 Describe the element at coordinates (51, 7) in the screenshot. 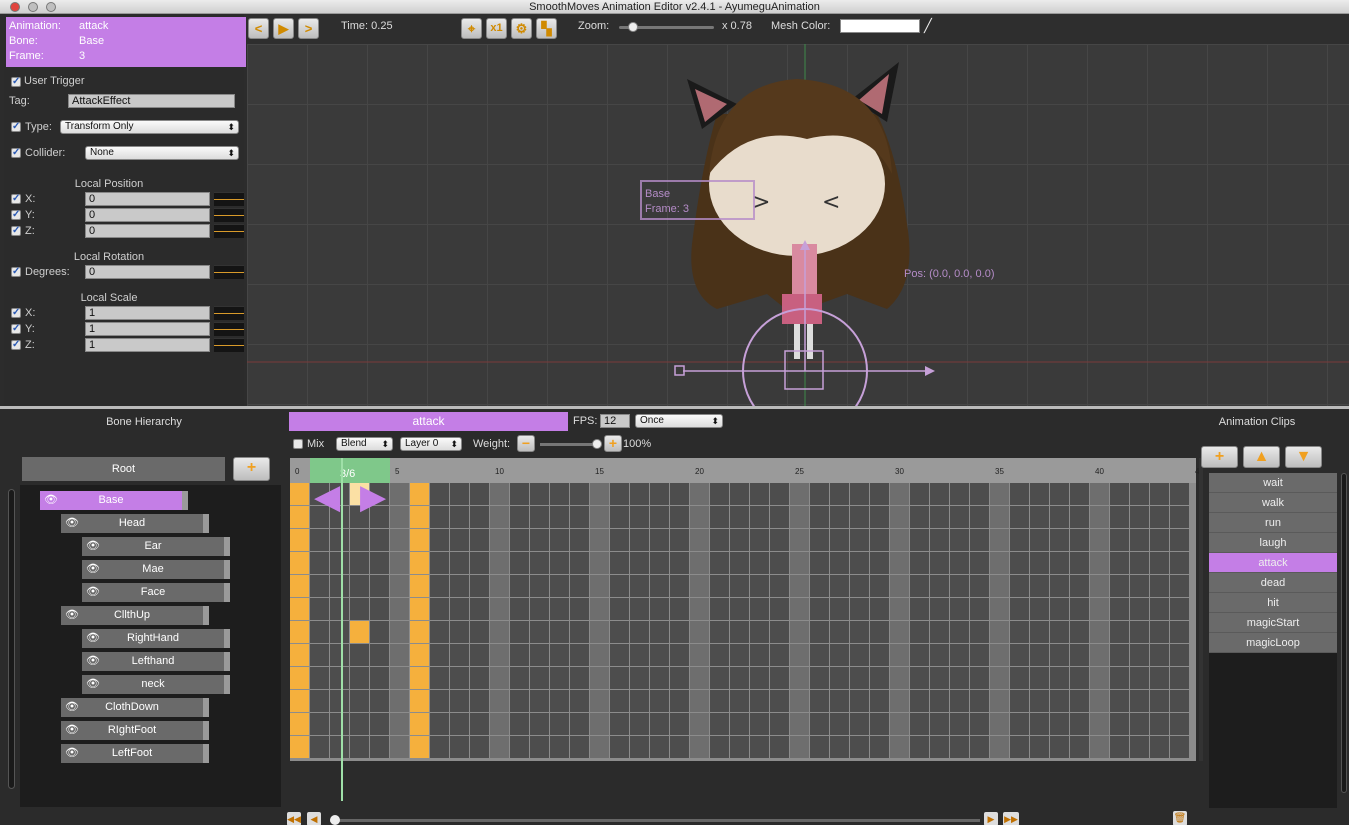

I see `zoom-window-icon` at that location.